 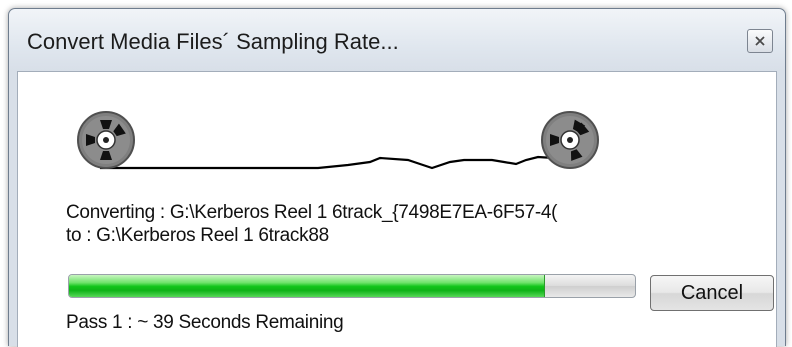 I want to click on left-tape-reel-icon, so click(x=106, y=140).